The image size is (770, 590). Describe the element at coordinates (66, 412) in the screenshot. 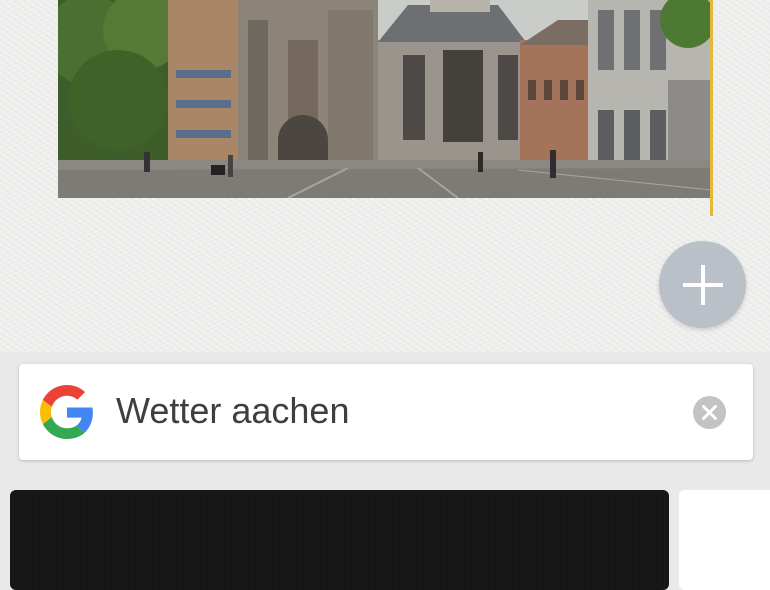

I see `google-g-icon` at that location.